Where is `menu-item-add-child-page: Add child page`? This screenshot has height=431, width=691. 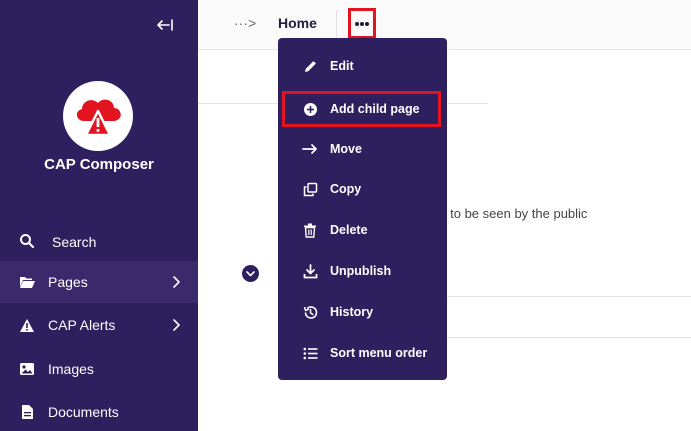
menu-item-add-child-page: Add child page is located at coordinates (362, 109).